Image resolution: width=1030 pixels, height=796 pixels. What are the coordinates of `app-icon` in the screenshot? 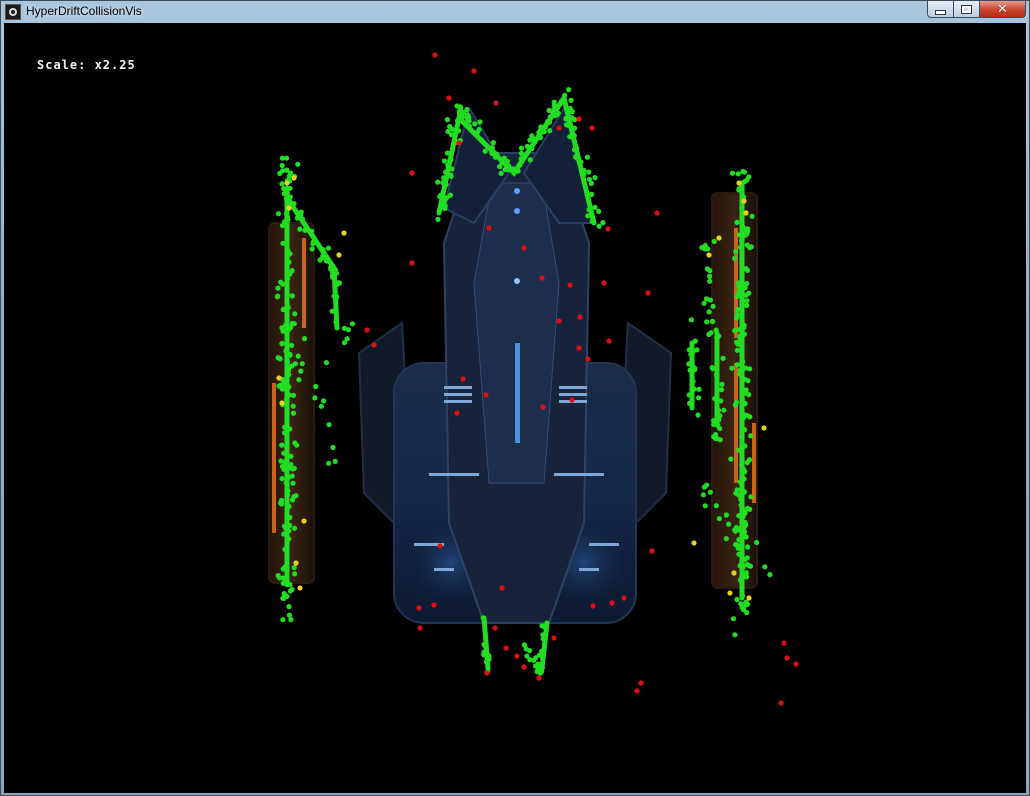 It's located at (13, 12).